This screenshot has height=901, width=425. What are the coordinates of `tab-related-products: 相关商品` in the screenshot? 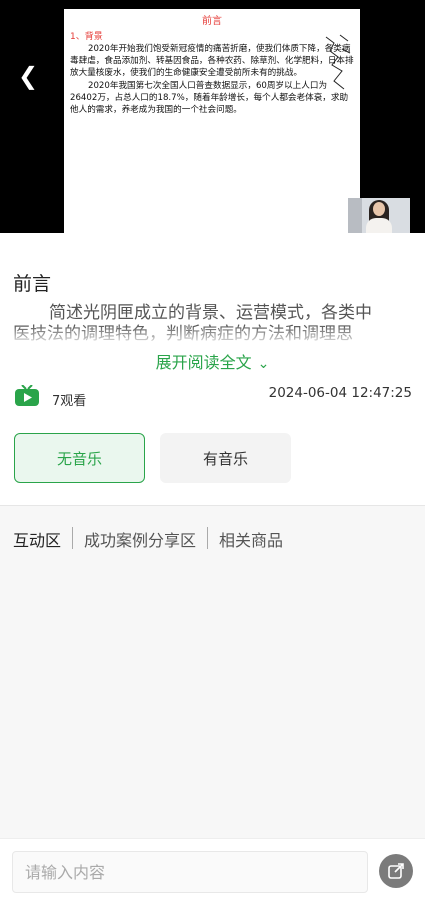 It's located at (251, 539).